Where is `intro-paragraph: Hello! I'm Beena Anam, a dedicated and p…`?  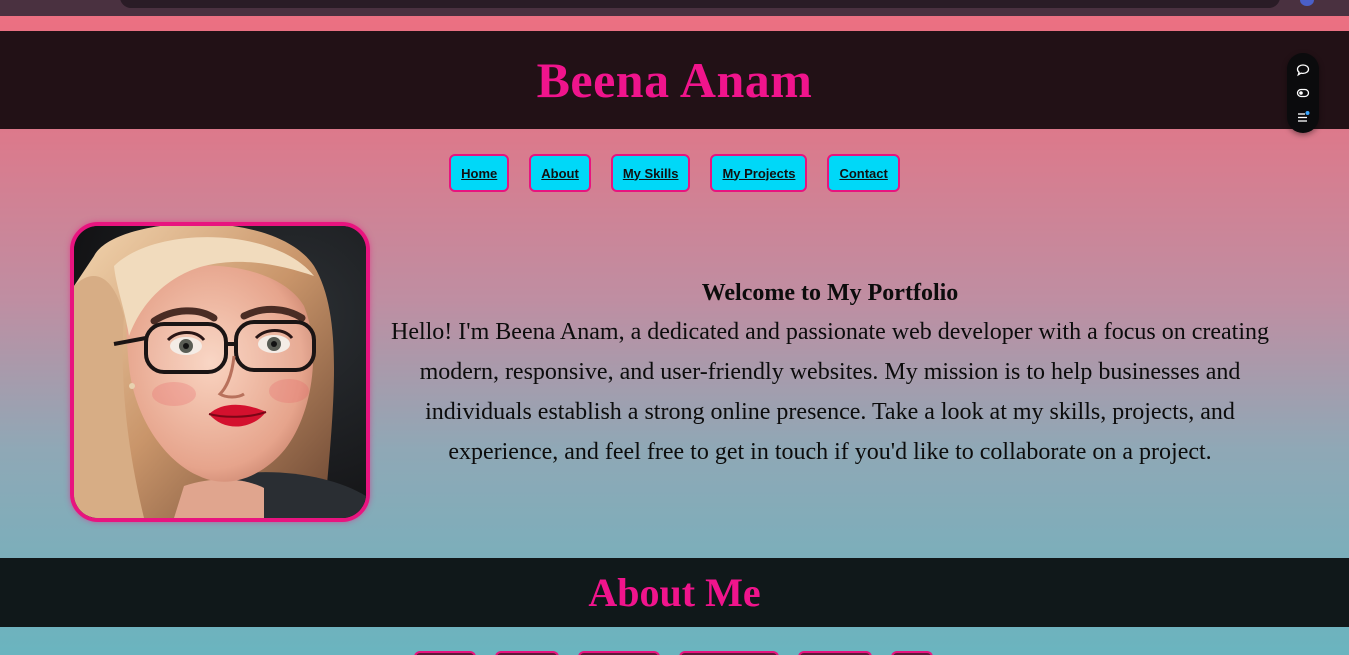 intro-paragraph: Hello! I'm Beena Anam, a dedicated and p… is located at coordinates (829, 392).